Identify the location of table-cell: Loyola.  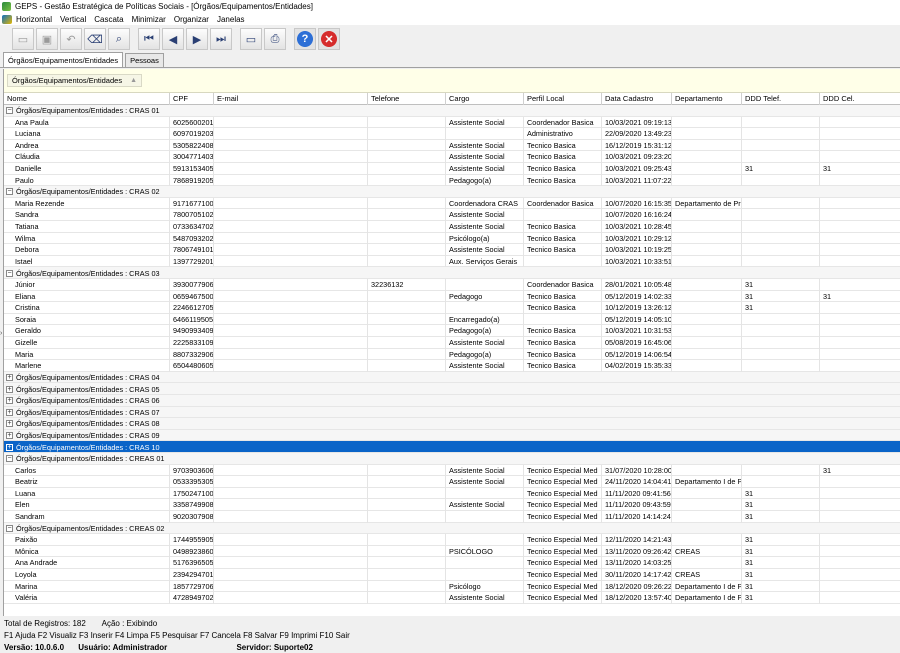
(91, 575).